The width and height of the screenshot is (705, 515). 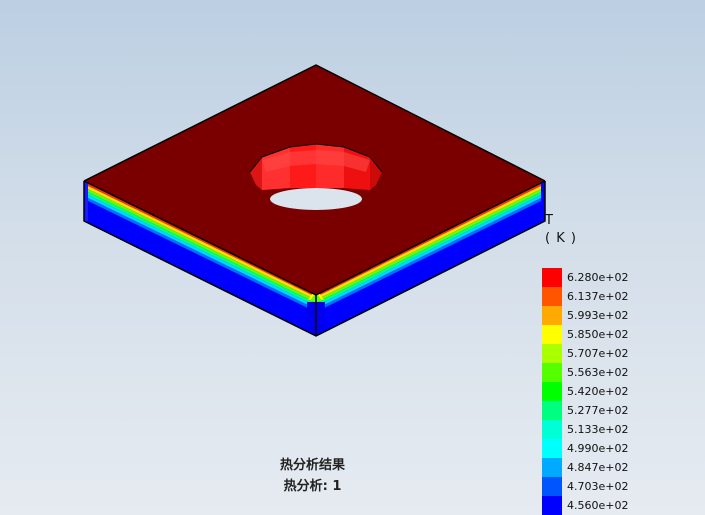 I want to click on legend-row: 5.993e+02, so click(x=602, y=315).